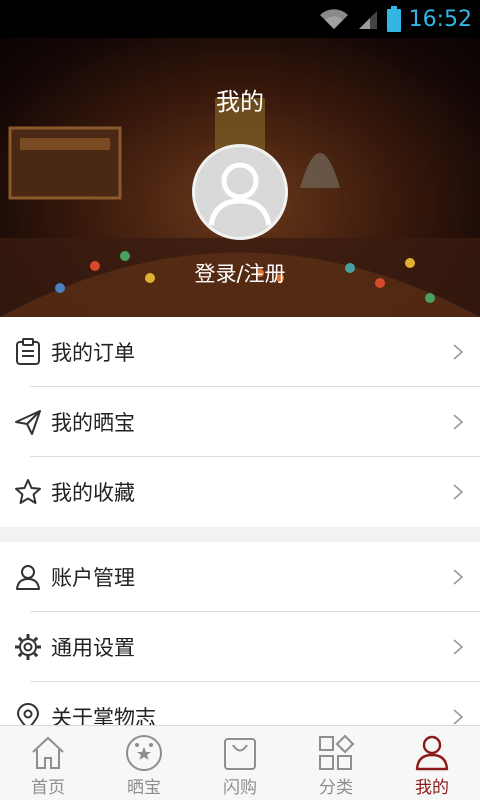 The width and height of the screenshot is (480, 800). What do you see at coordinates (432, 788) in the screenshot?
I see `tab-label: 我的` at bounding box center [432, 788].